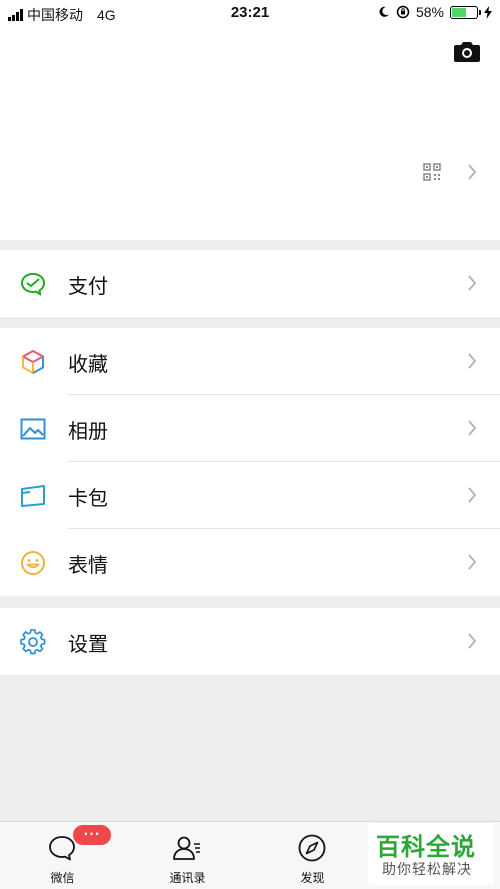 The width and height of the screenshot is (500, 889). I want to click on camera-icon, so click(467, 51).